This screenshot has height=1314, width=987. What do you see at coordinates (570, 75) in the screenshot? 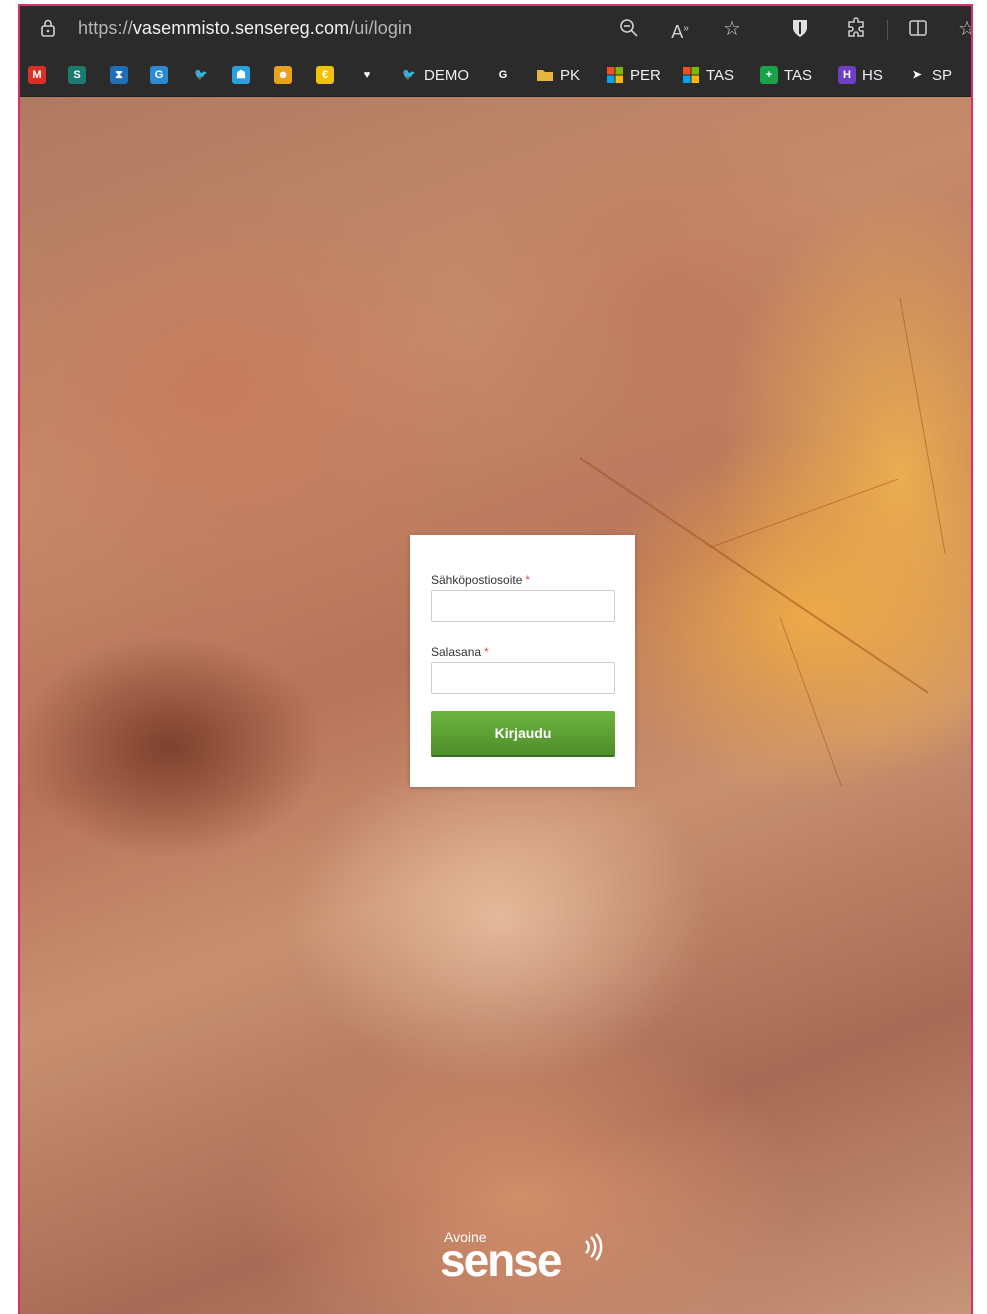
I see `bookmark-label: PK` at bounding box center [570, 75].